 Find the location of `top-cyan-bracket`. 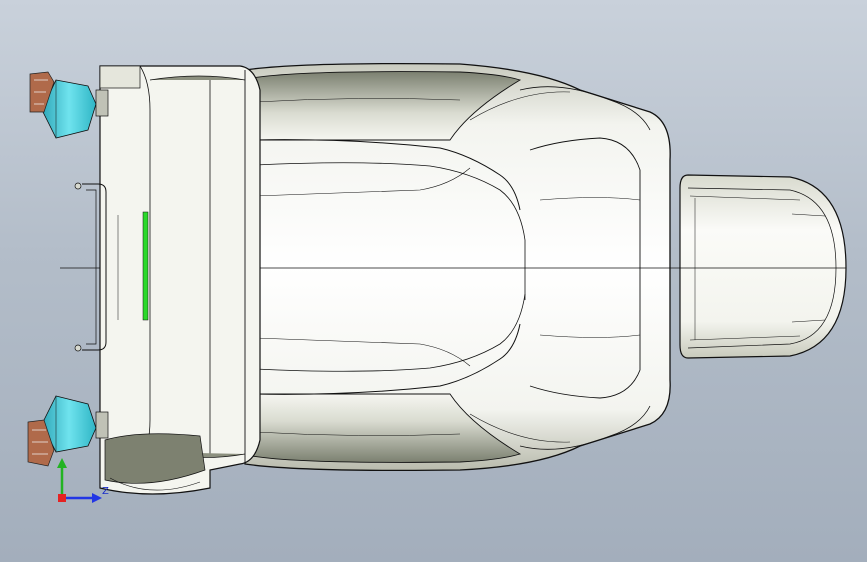

top-cyan-bracket is located at coordinates (69, 105).